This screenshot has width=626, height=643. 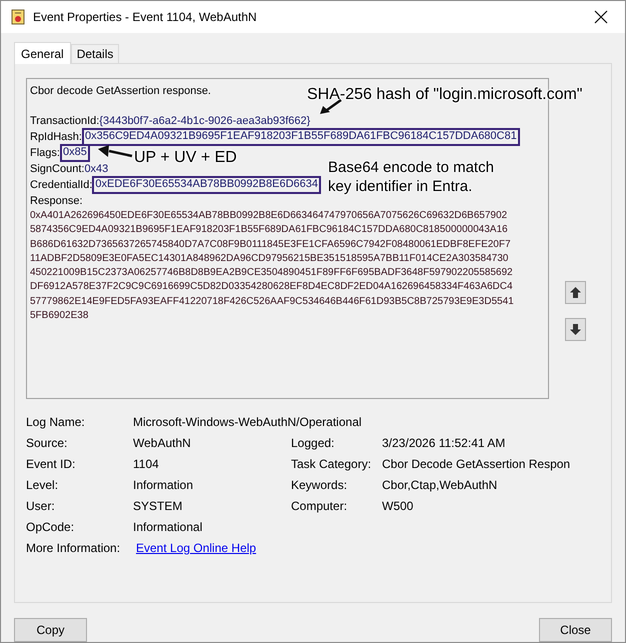 I want to click on property-value: Cbor,Ctap,WebAuthN, so click(x=440, y=485).